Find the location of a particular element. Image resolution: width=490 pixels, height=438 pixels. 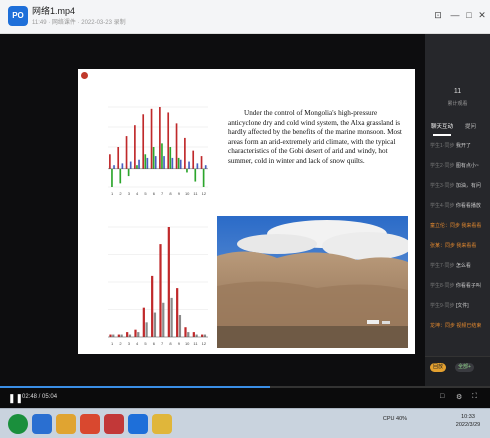

tab-chat: 聊天互动 is located at coordinates (442, 126).